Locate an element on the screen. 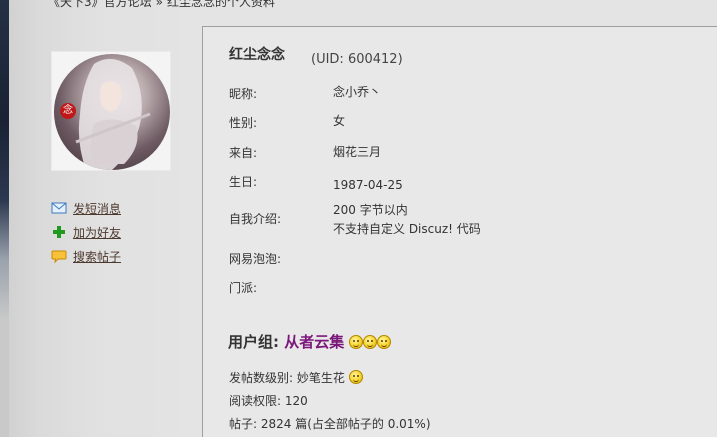  profile-uid: (UID: 600412) is located at coordinates (357, 59).